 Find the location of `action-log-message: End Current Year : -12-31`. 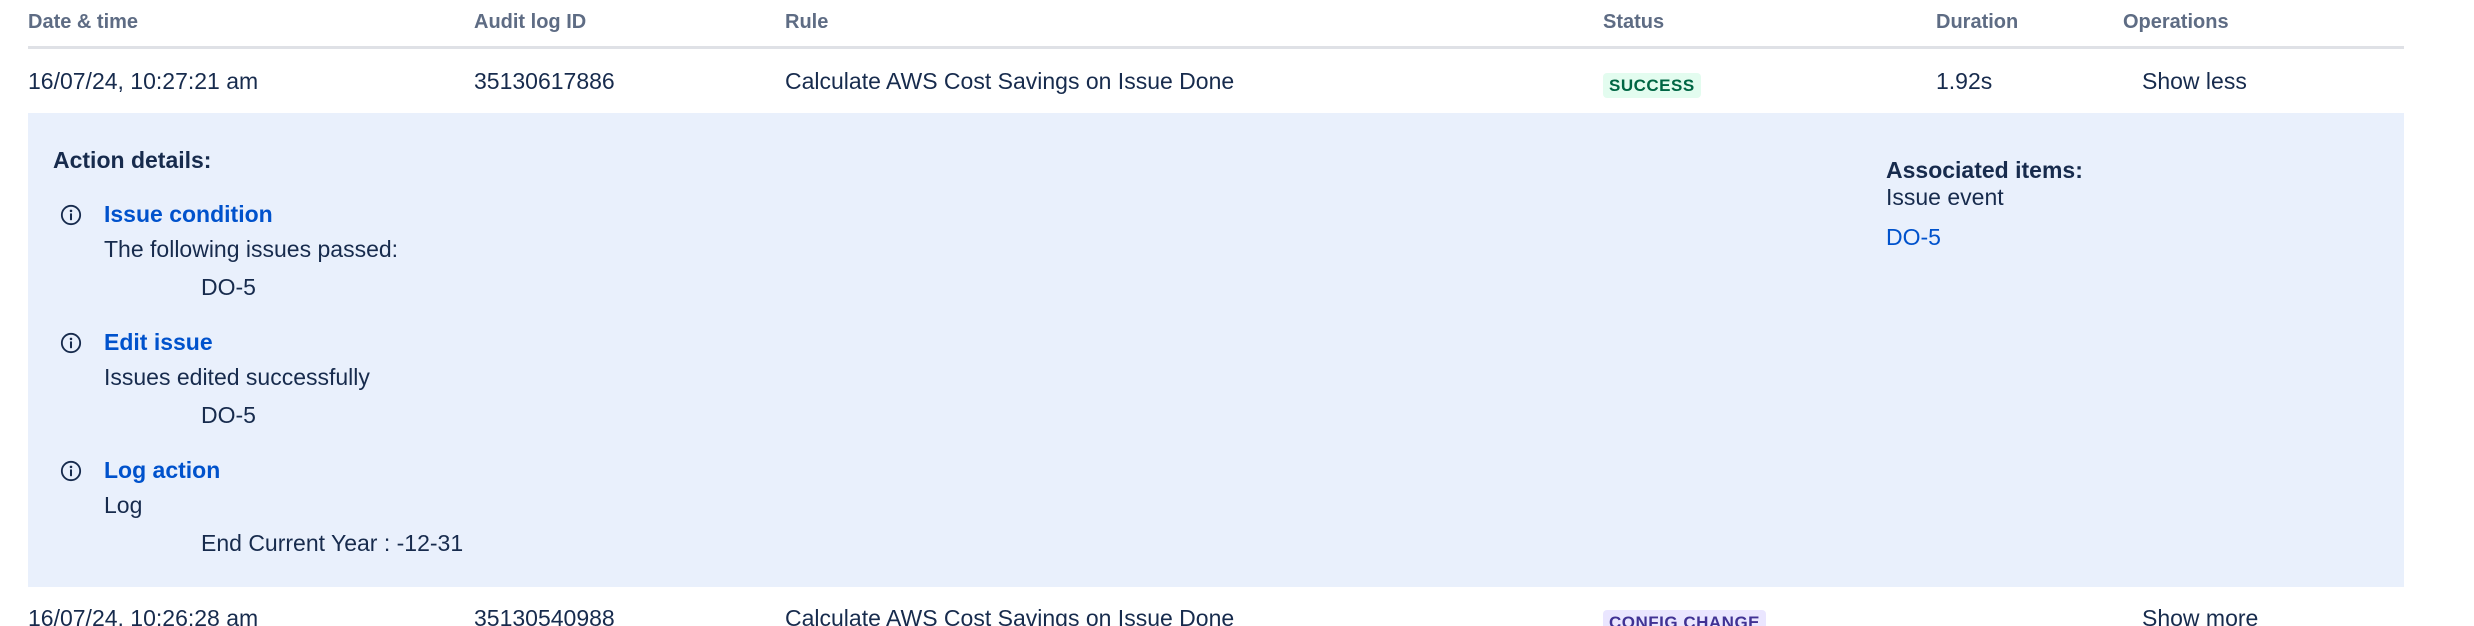

action-log-message: End Current Year : -12-31 is located at coordinates (332, 543).